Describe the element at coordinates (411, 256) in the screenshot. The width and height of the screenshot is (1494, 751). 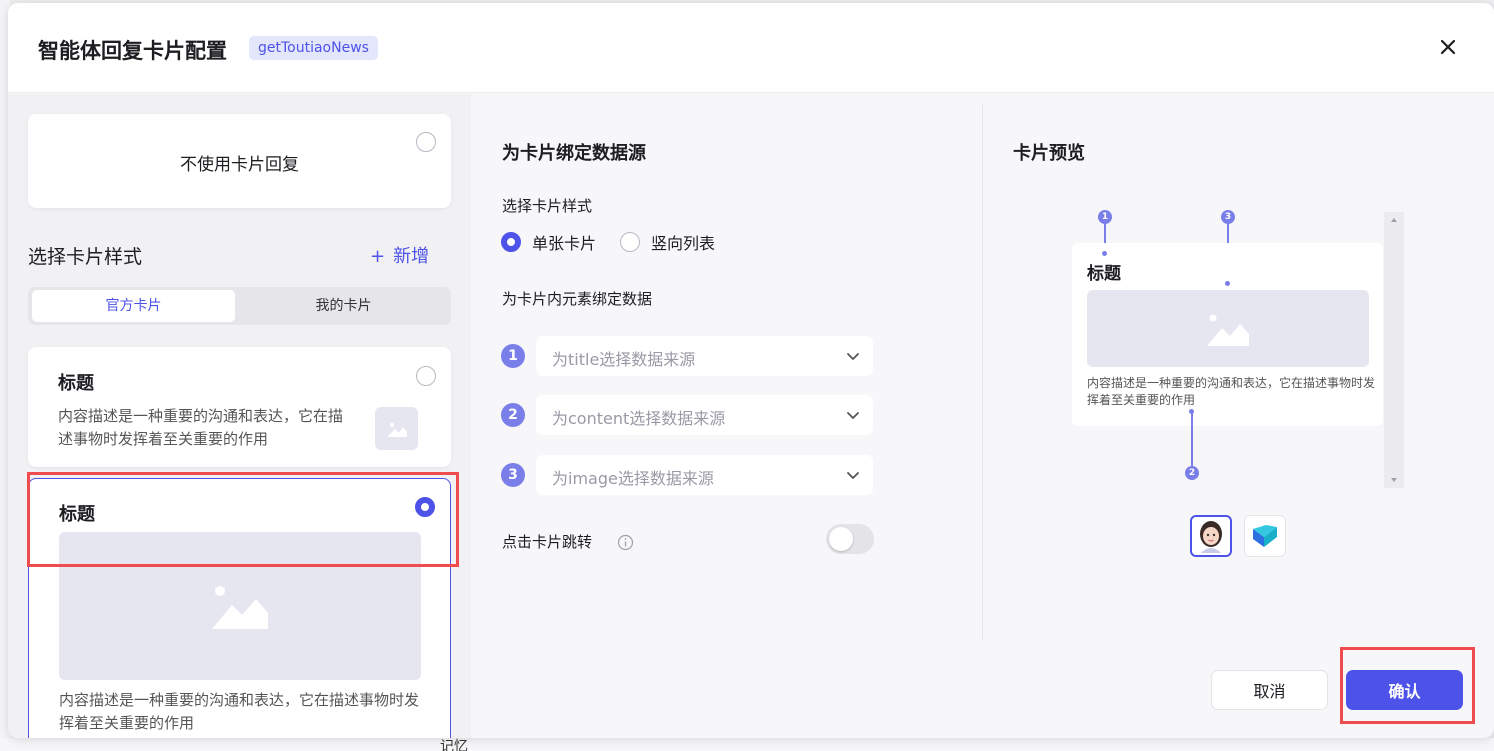
I see `add-card-label: 新增` at that location.